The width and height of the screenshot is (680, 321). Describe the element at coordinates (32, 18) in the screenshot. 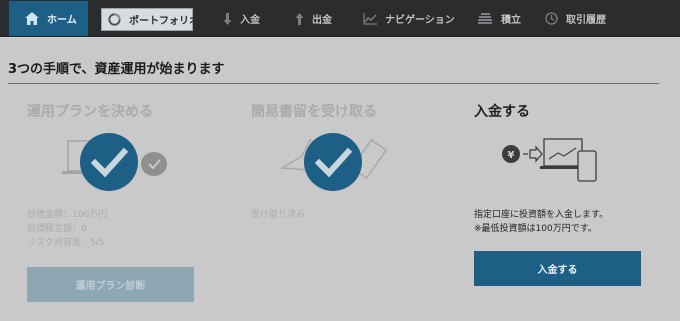

I see `home-icon` at that location.